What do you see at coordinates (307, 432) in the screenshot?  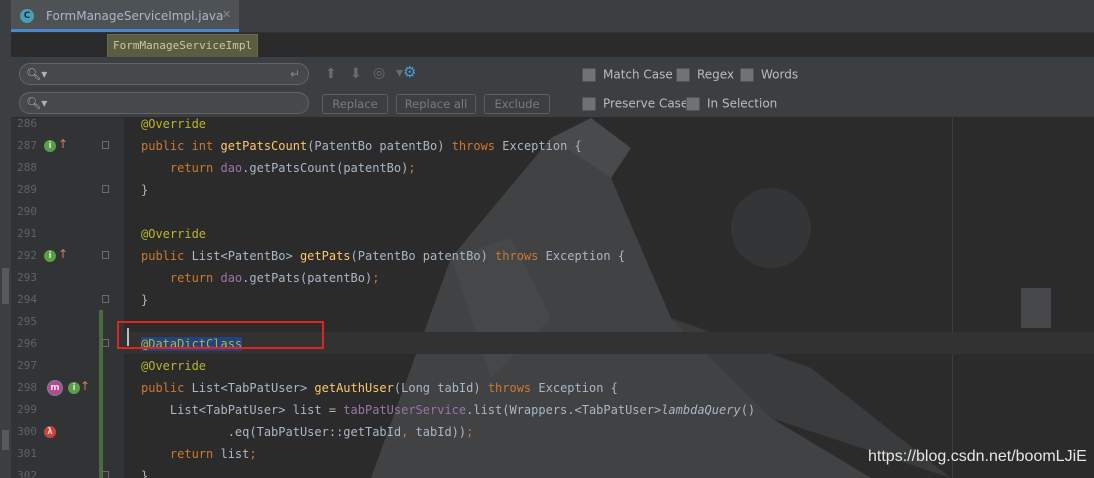 I see `code-text: .eq(TabPatUser::getTabId, tabId));` at bounding box center [307, 432].